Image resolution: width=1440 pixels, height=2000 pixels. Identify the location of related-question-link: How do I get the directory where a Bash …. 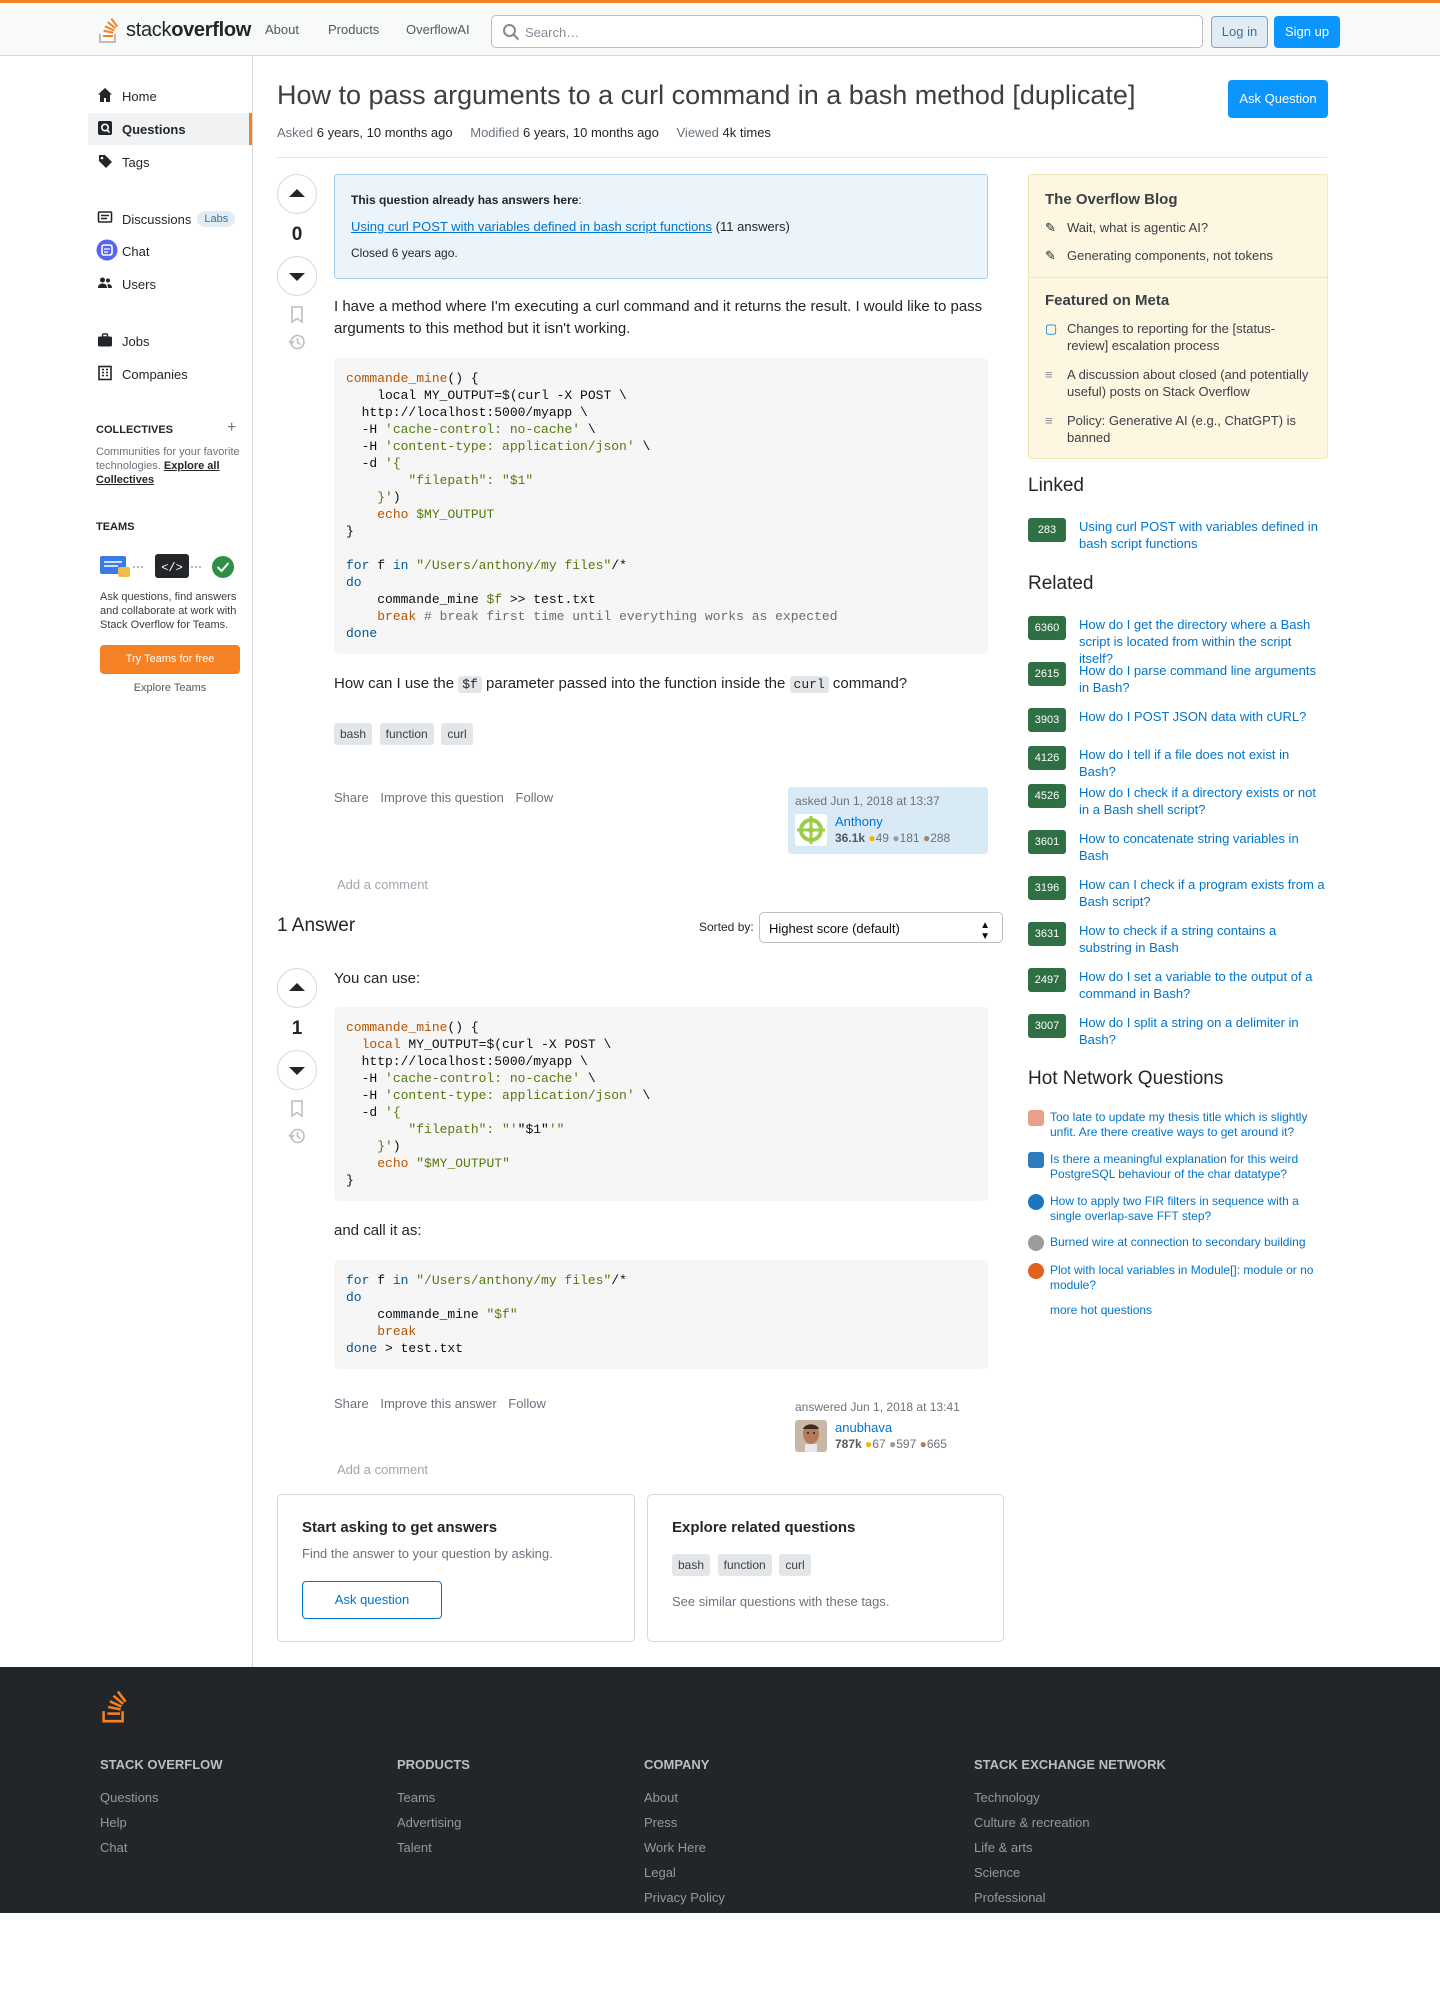
(1203, 641).